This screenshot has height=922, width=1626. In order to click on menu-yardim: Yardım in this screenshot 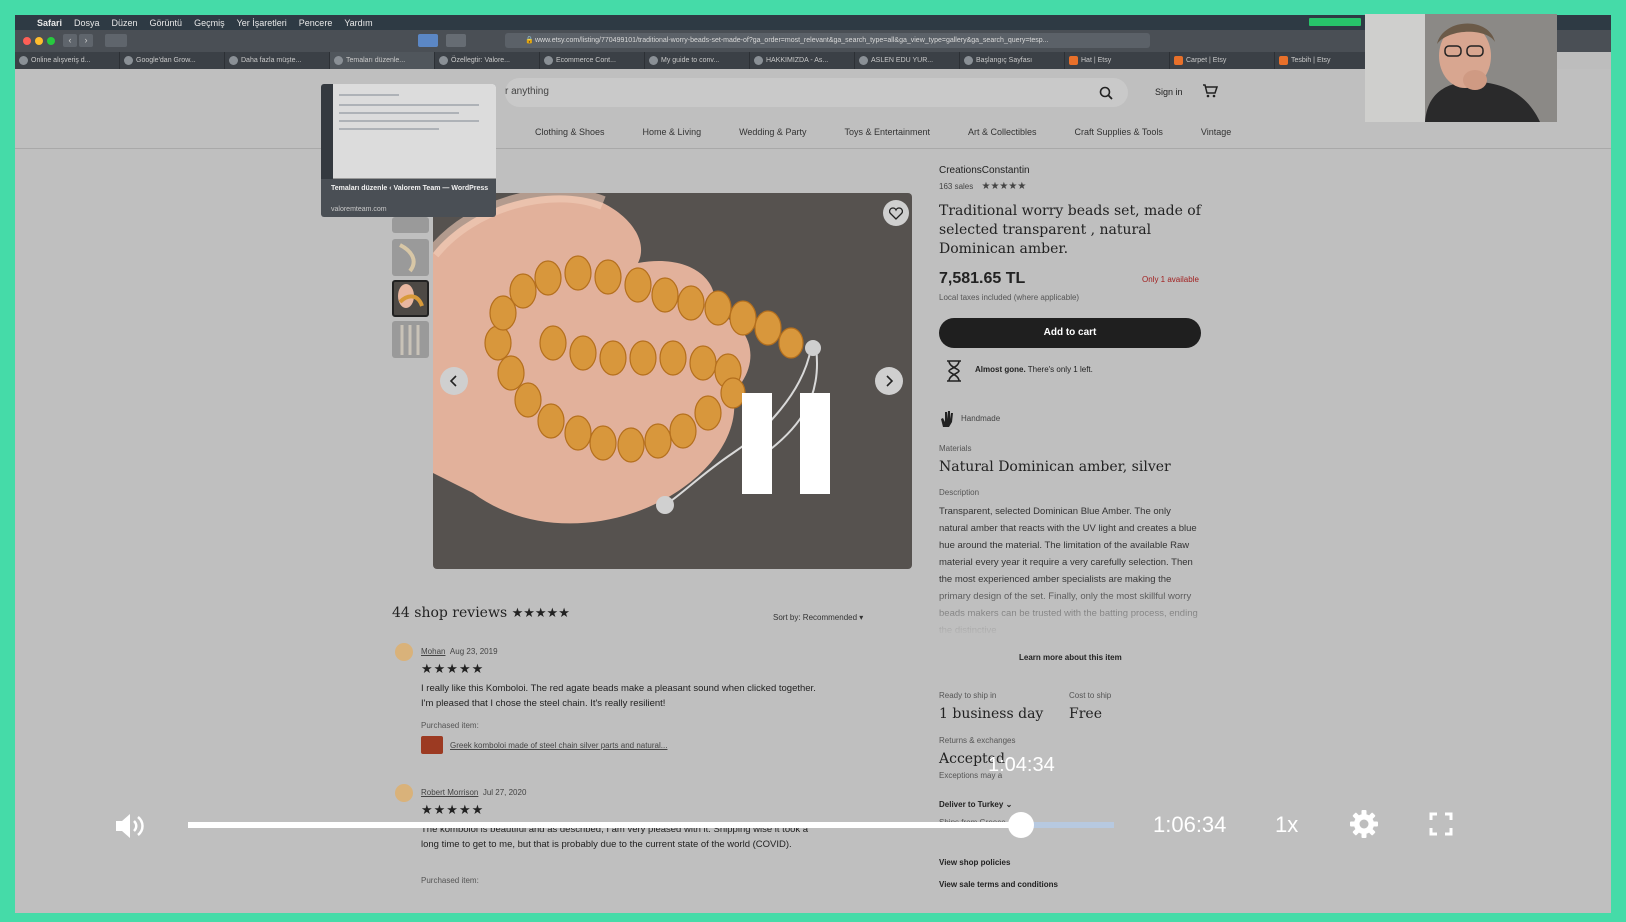, I will do `click(358, 23)`.